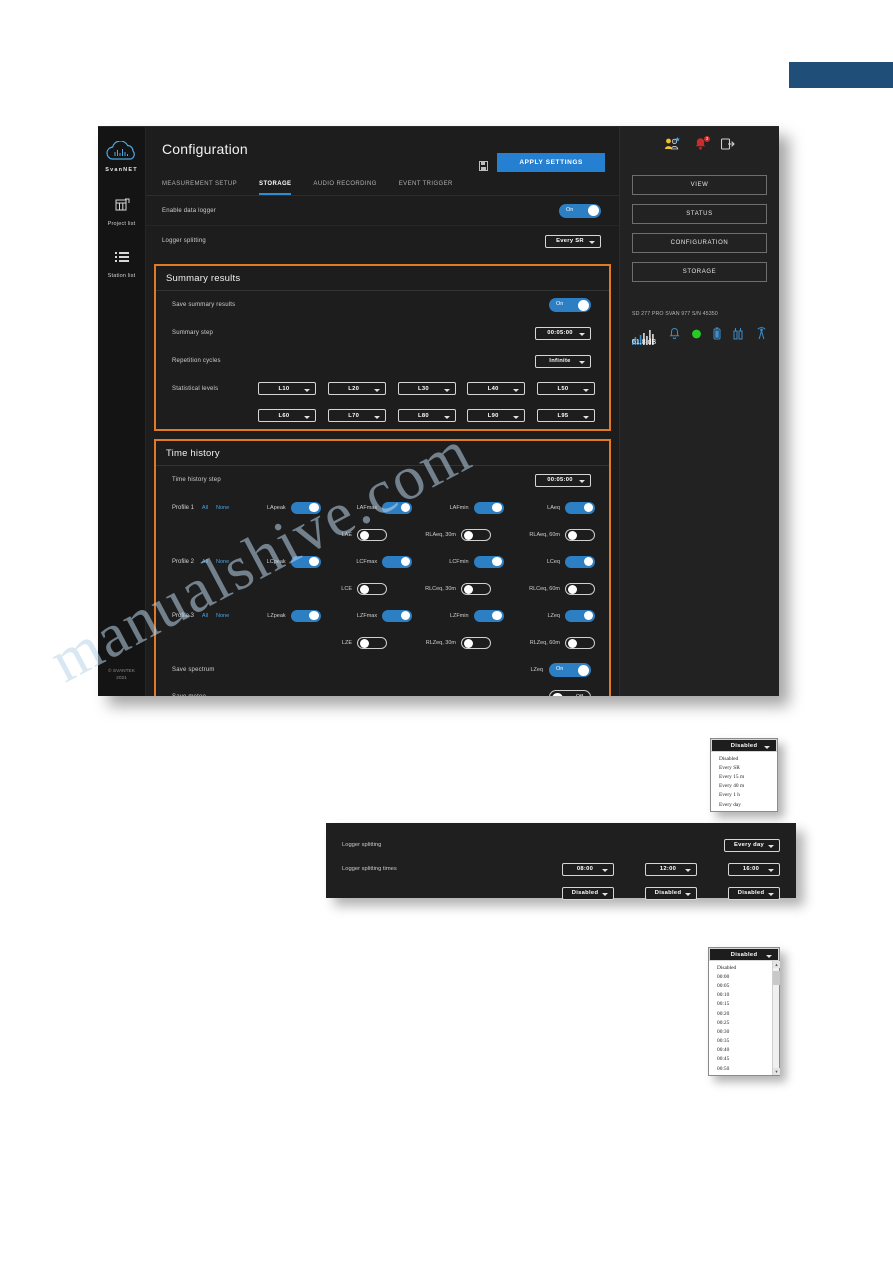 The height and width of the screenshot is (1263, 893). I want to click on statistical-level-select: L80, so click(426, 415).